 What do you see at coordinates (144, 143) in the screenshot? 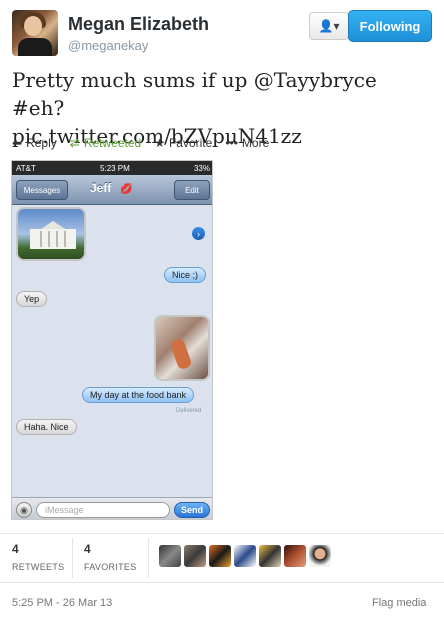
I see `tweet-actions: ⬅ Reply ⇄ Retweeted ★ Favorite ••• More` at bounding box center [144, 143].